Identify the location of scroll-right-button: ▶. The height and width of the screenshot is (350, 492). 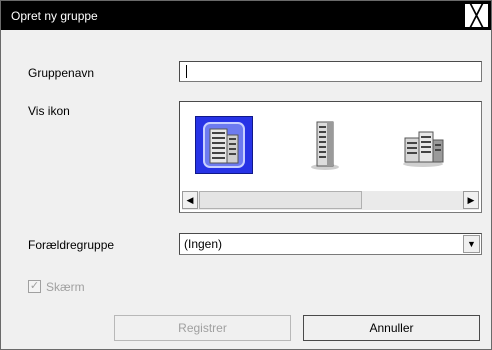
(471, 200).